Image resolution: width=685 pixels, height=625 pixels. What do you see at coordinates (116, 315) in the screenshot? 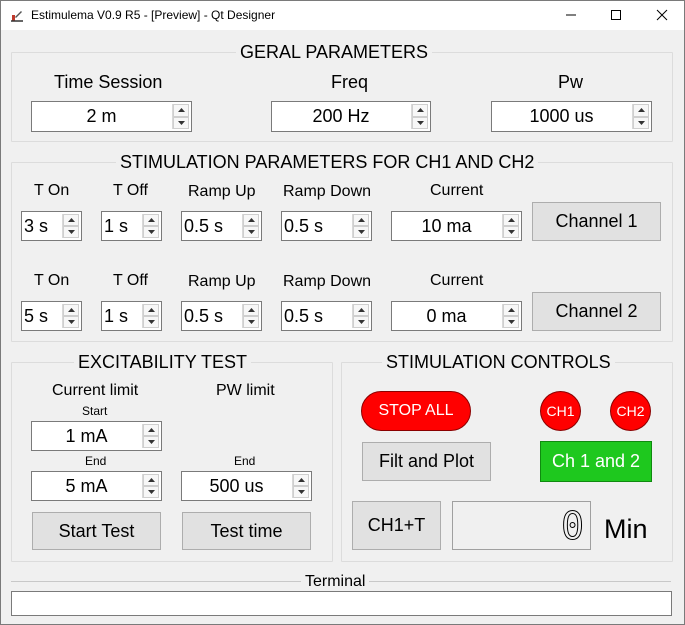
I see `spin-value: 1 s` at bounding box center [116, 315].